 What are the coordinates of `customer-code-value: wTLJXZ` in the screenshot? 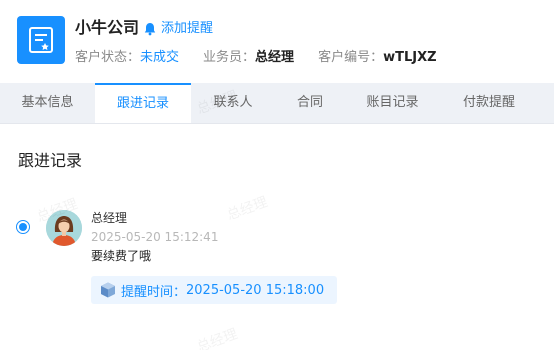 It's located at (410, 57).